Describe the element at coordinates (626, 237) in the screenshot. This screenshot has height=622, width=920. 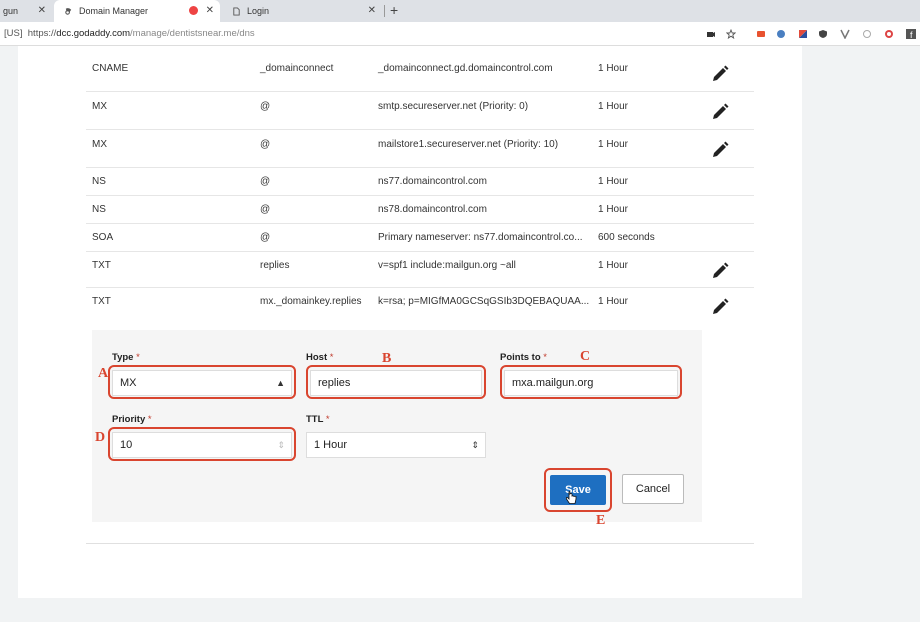
I see `record-ttl: 600 seconds` at that location.